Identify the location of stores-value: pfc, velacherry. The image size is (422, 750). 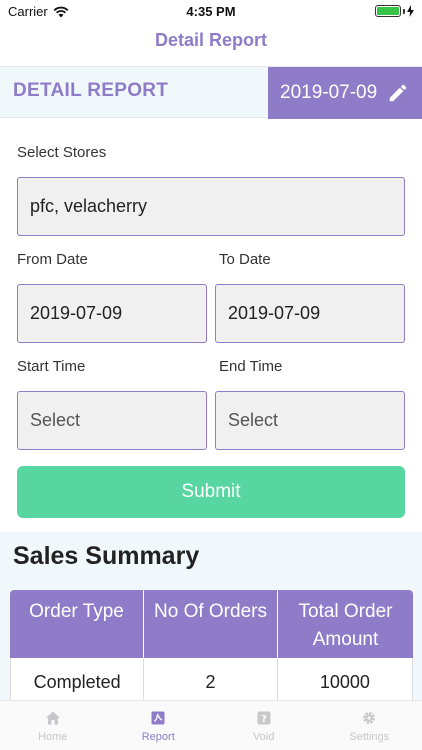
(89, 206).